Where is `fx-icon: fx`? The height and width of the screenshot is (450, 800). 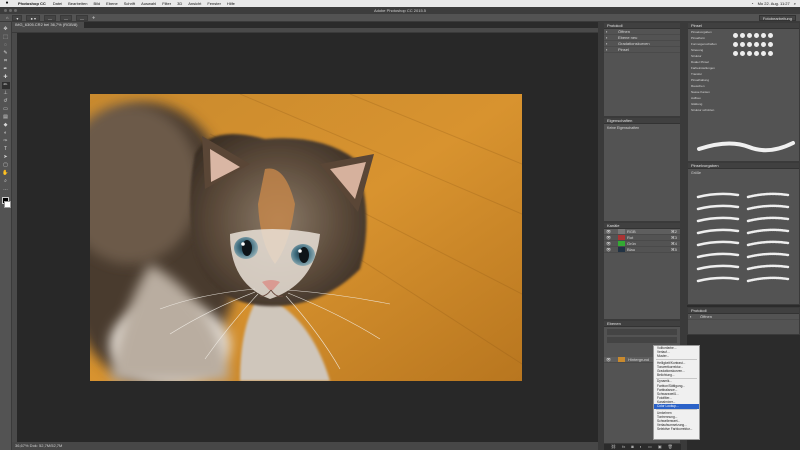 fx-icon: fx is located at coordinates (623, 446).